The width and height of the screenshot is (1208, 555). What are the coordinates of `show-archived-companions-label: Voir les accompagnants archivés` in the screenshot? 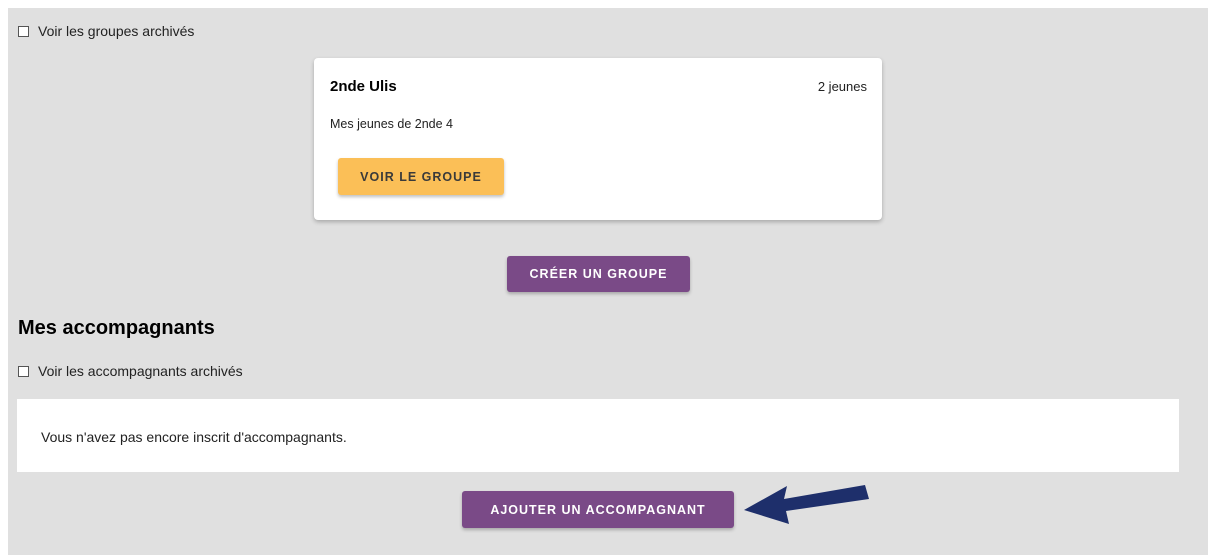 It's located at (140, 371).